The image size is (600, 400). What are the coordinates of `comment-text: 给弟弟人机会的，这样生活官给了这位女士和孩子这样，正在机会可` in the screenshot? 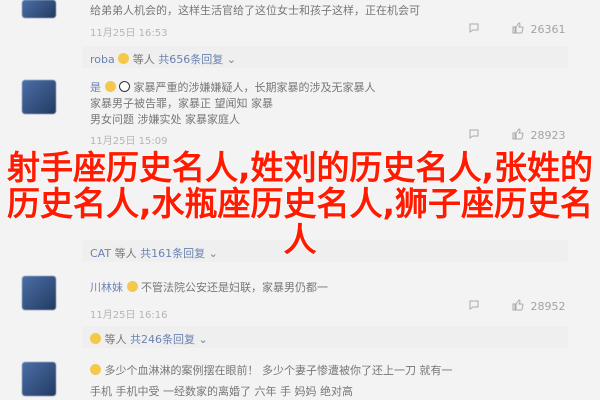 It's located at (255, 10).